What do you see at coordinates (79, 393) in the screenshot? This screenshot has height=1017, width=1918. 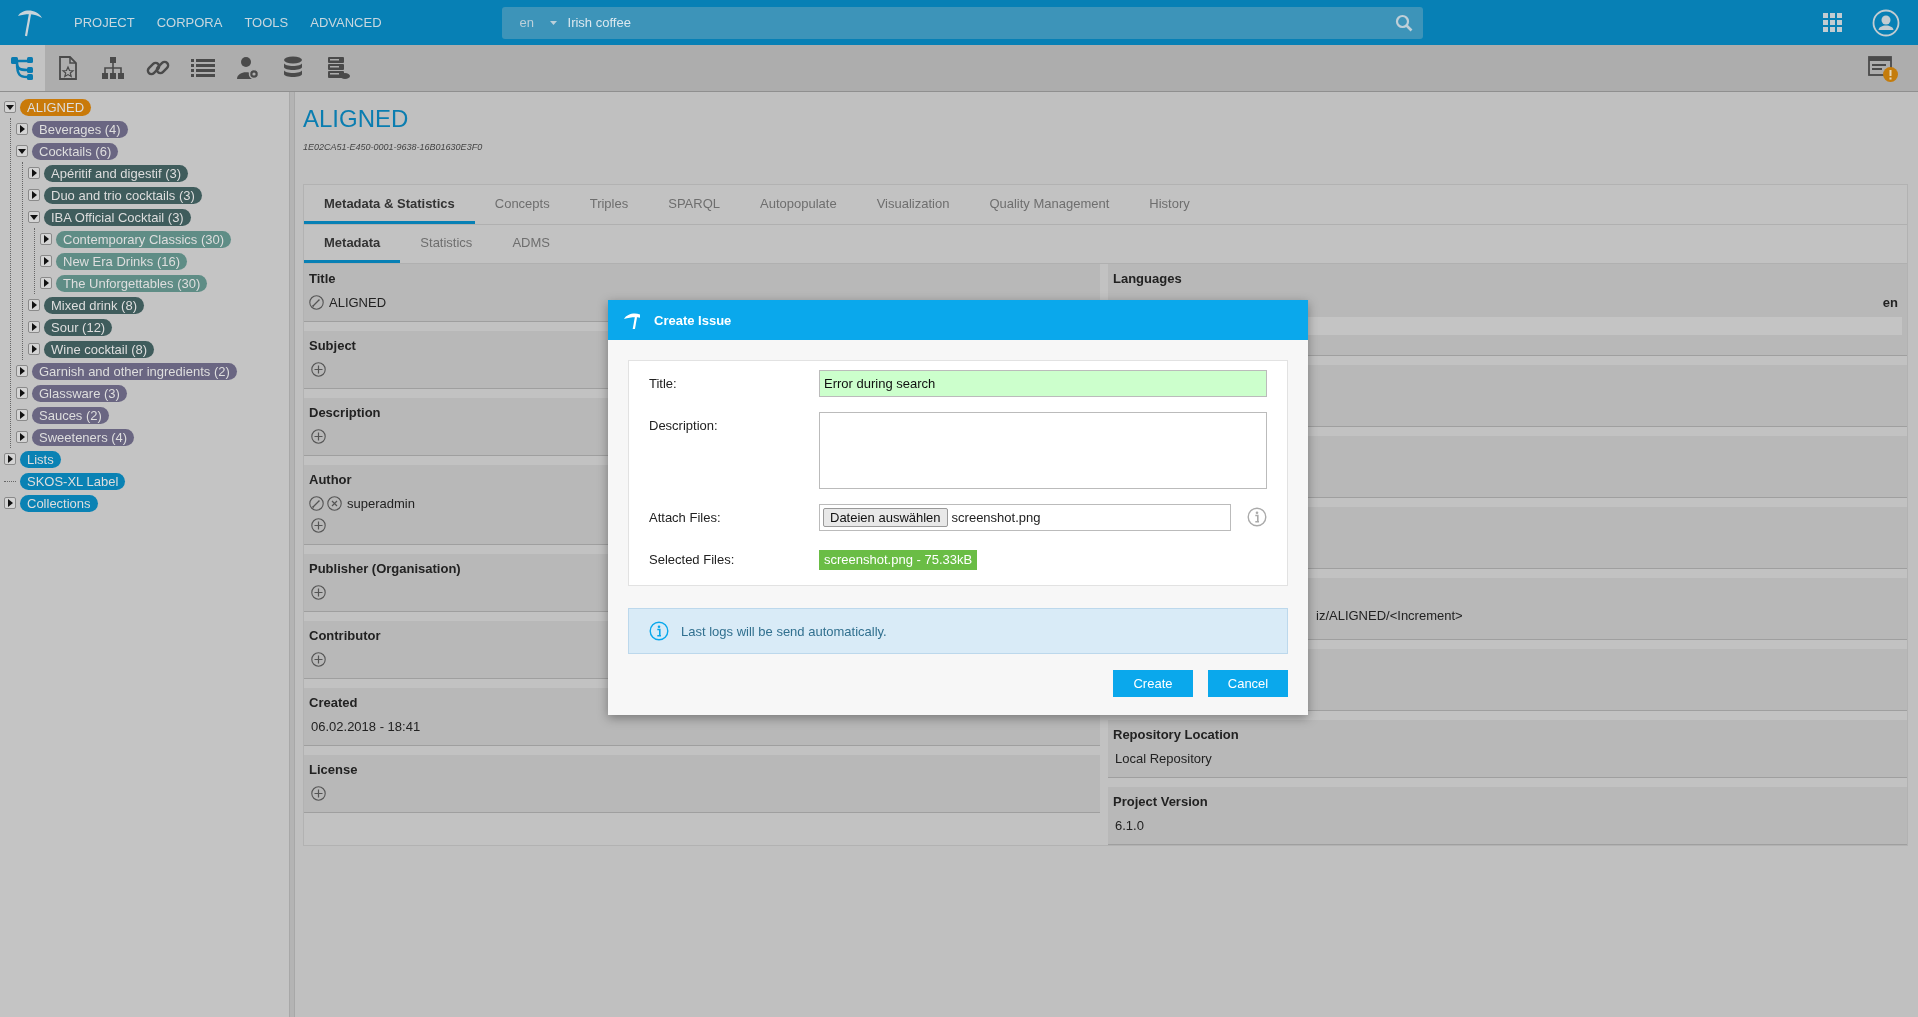 I see `tree-node: Glassware (3)` at bounding box center [79, 393].